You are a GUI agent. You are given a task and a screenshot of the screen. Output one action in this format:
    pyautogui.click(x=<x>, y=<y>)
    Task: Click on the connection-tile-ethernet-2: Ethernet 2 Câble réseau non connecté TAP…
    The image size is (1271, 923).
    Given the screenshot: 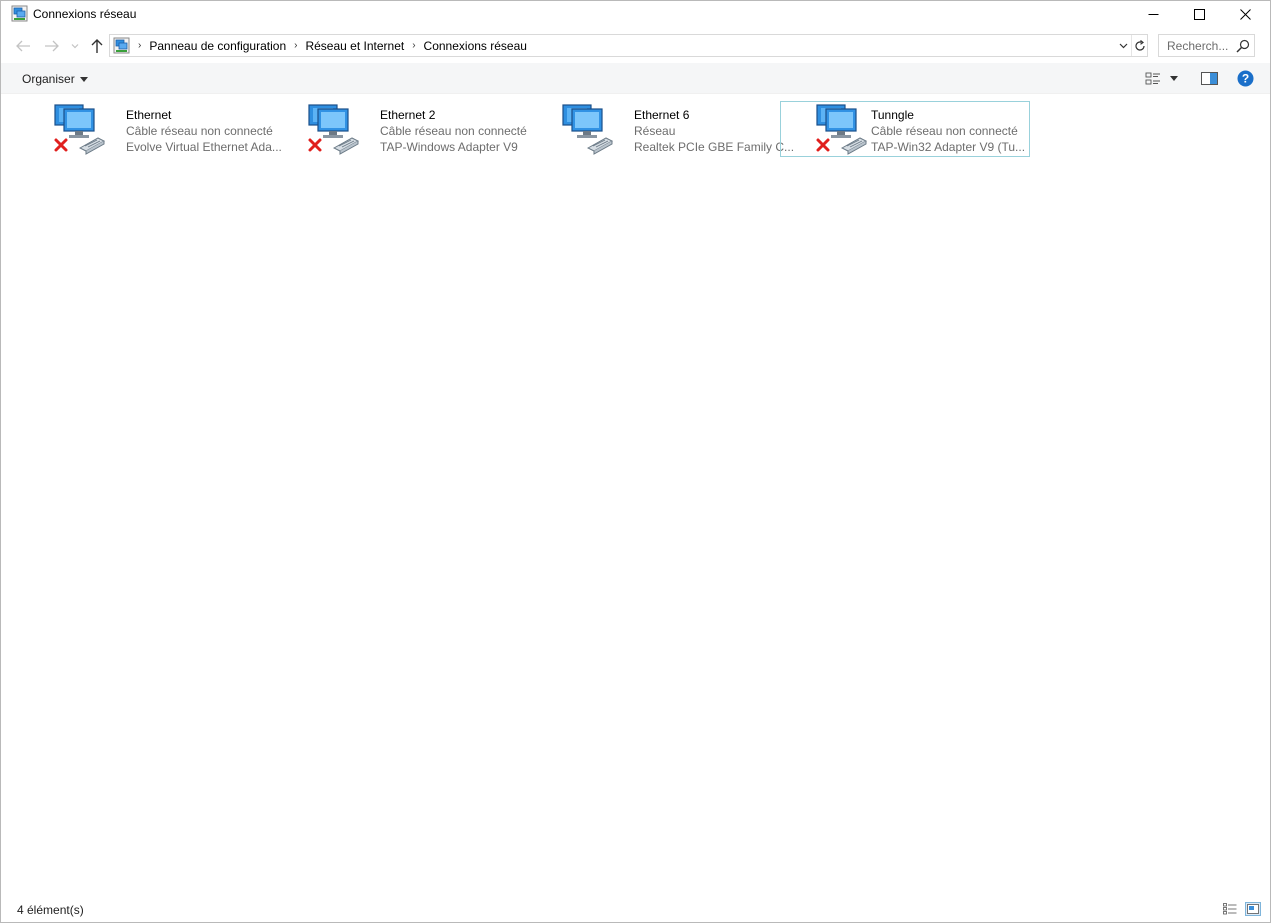 What is the action you would take?
    pyautogui.click(x=430, y=129)
    